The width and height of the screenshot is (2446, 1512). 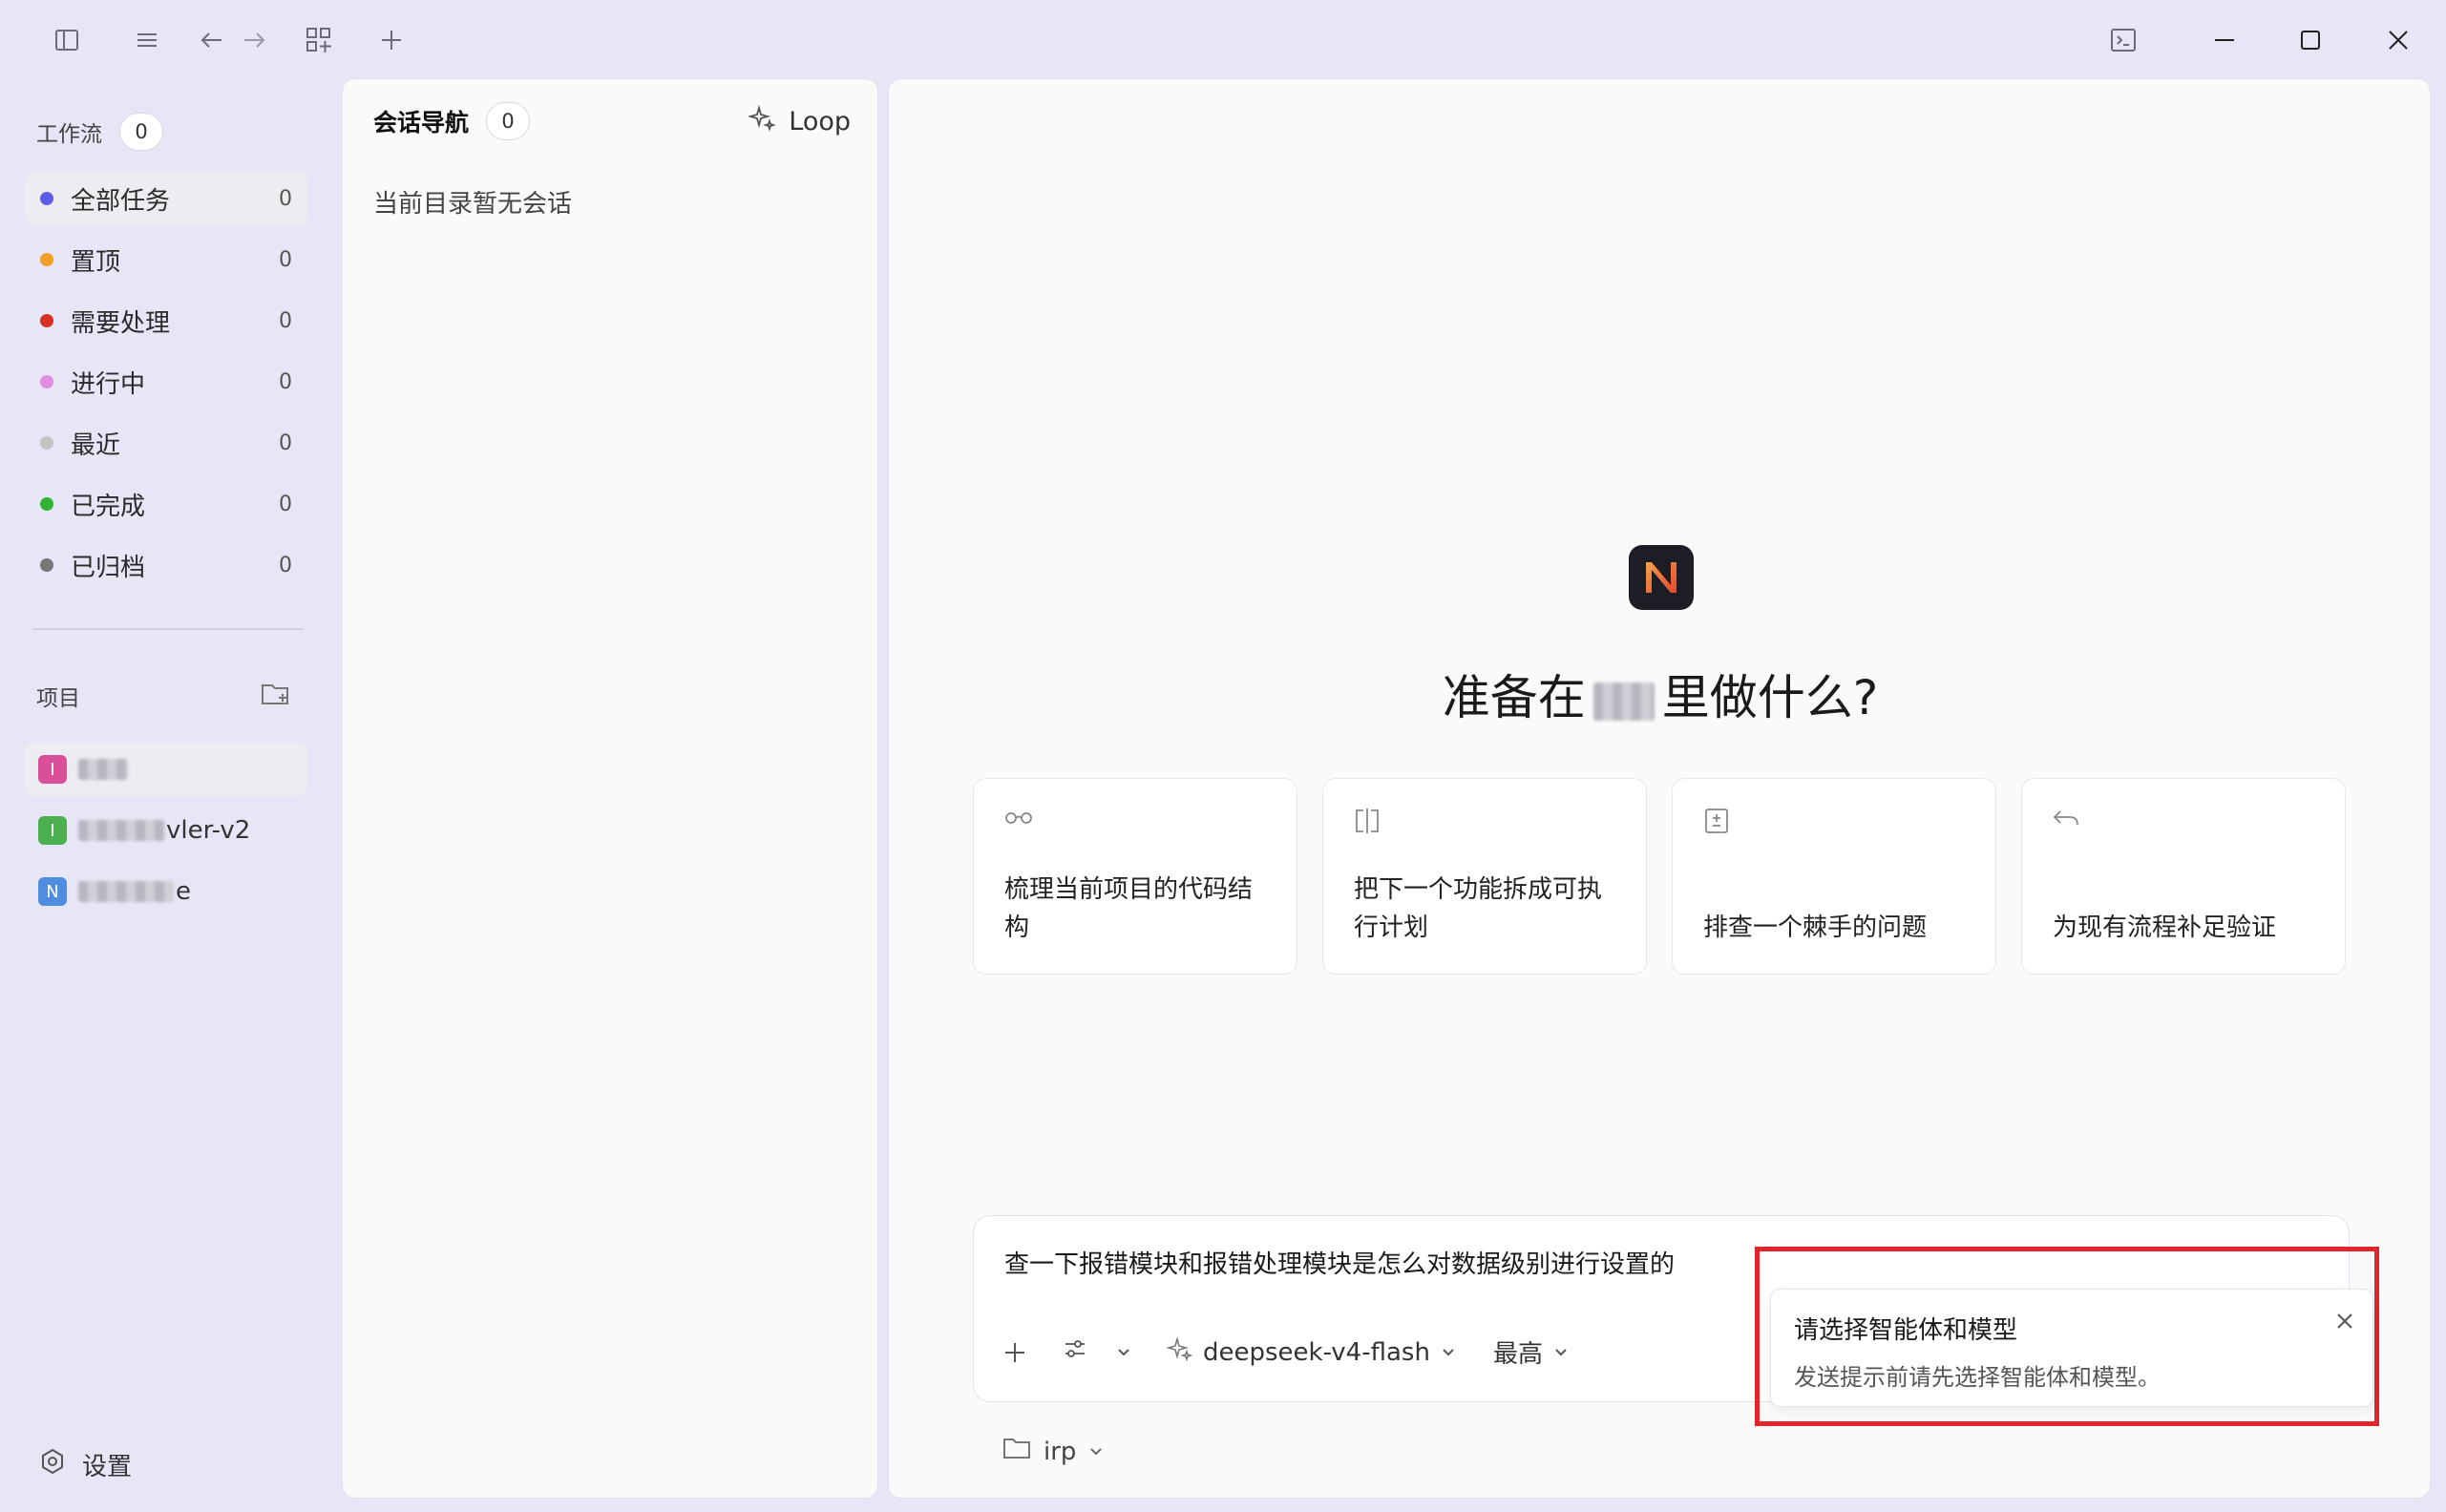 I want to click on sidebar-toggle-icon, so click(x=67, y=40).